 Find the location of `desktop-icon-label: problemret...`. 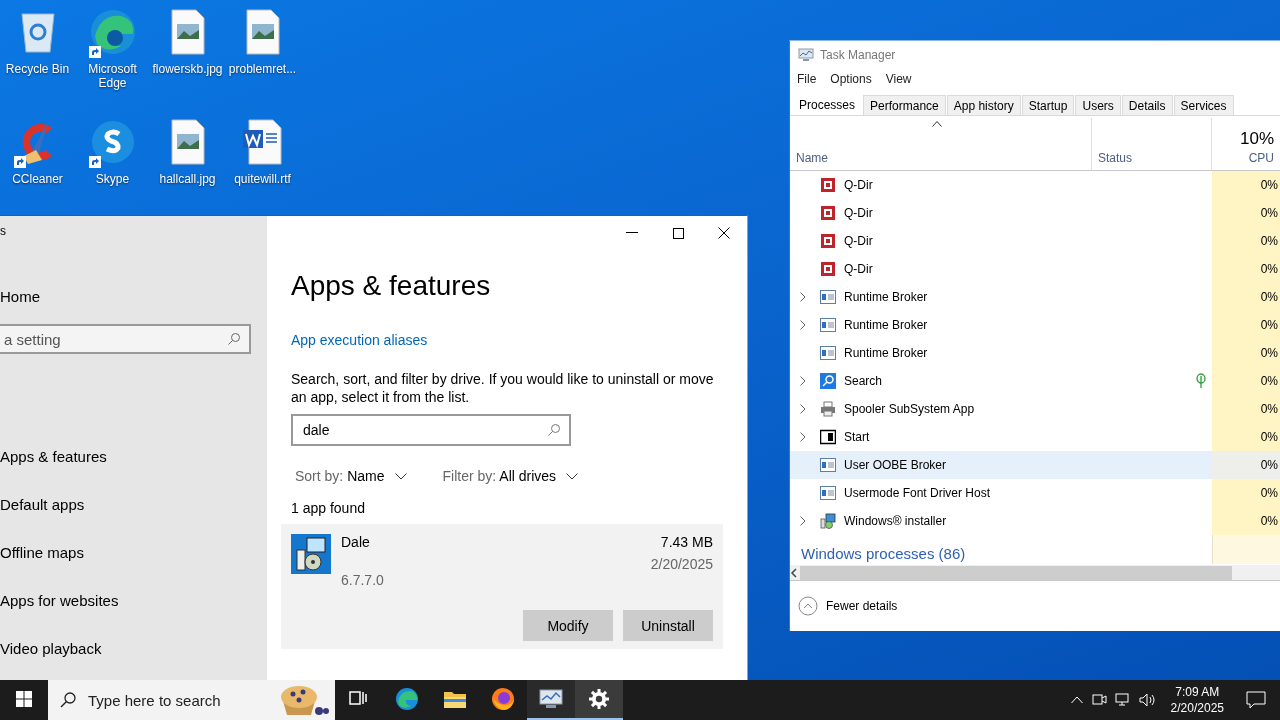

desktop-icon-label: problemret... is located at coordinates (262, 69).